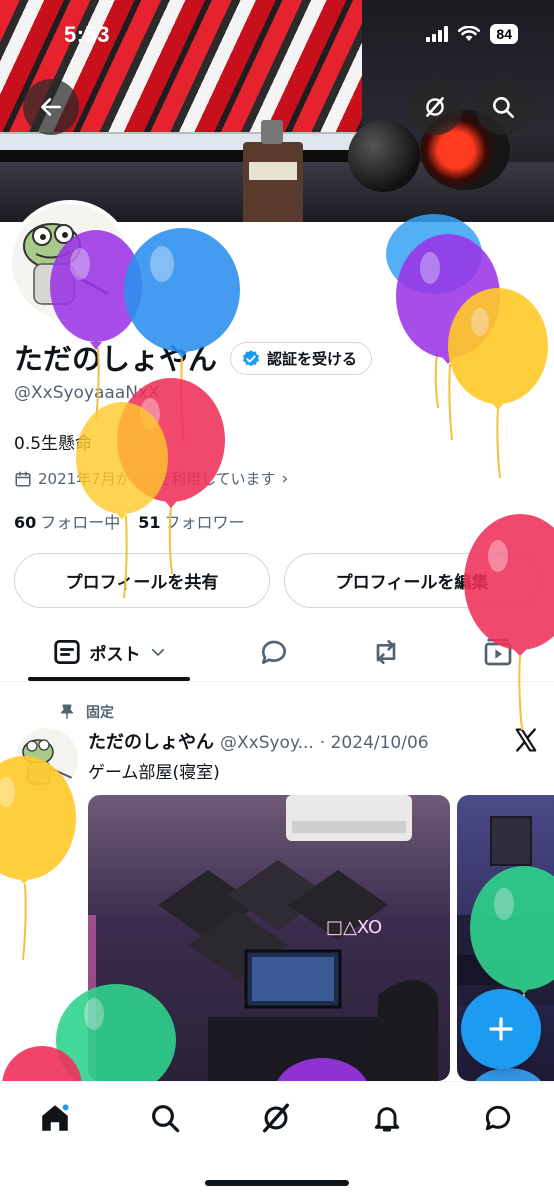  I want to click on plus-icon, so click(501, 1029).